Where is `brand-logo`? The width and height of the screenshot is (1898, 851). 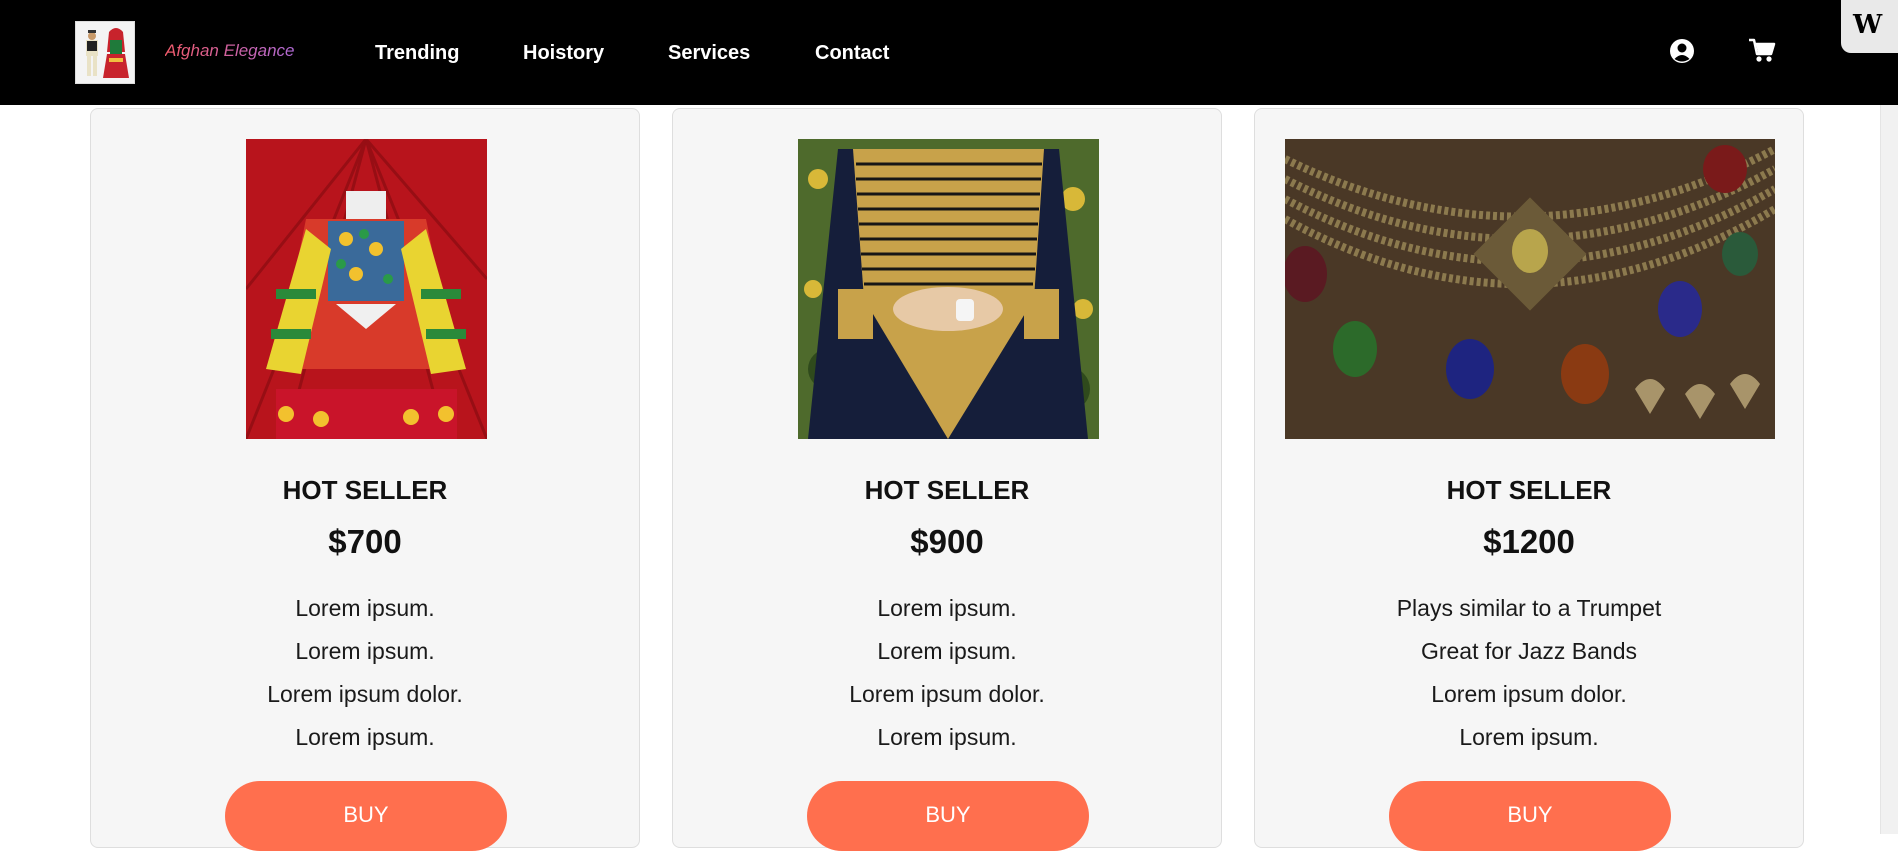
brand-logo is located at coordinates (105, 52).